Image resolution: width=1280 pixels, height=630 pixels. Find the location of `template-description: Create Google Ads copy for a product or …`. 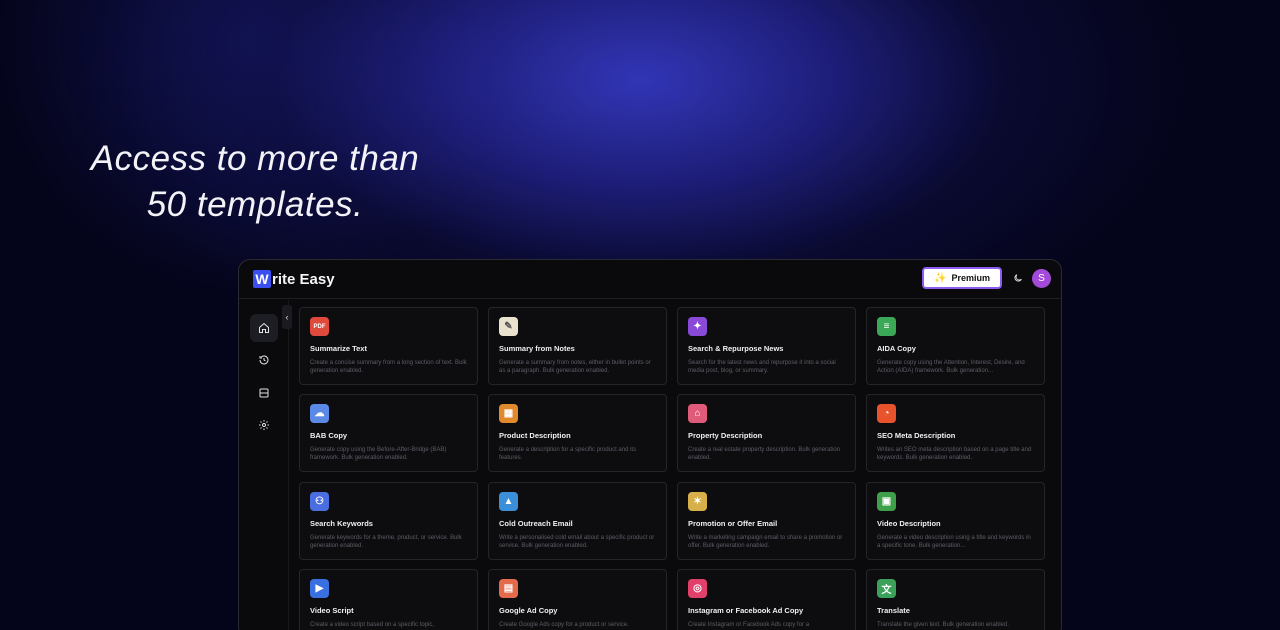

template-description: Create Google Ads copy for a product or … is located at coordinates (564, 625).